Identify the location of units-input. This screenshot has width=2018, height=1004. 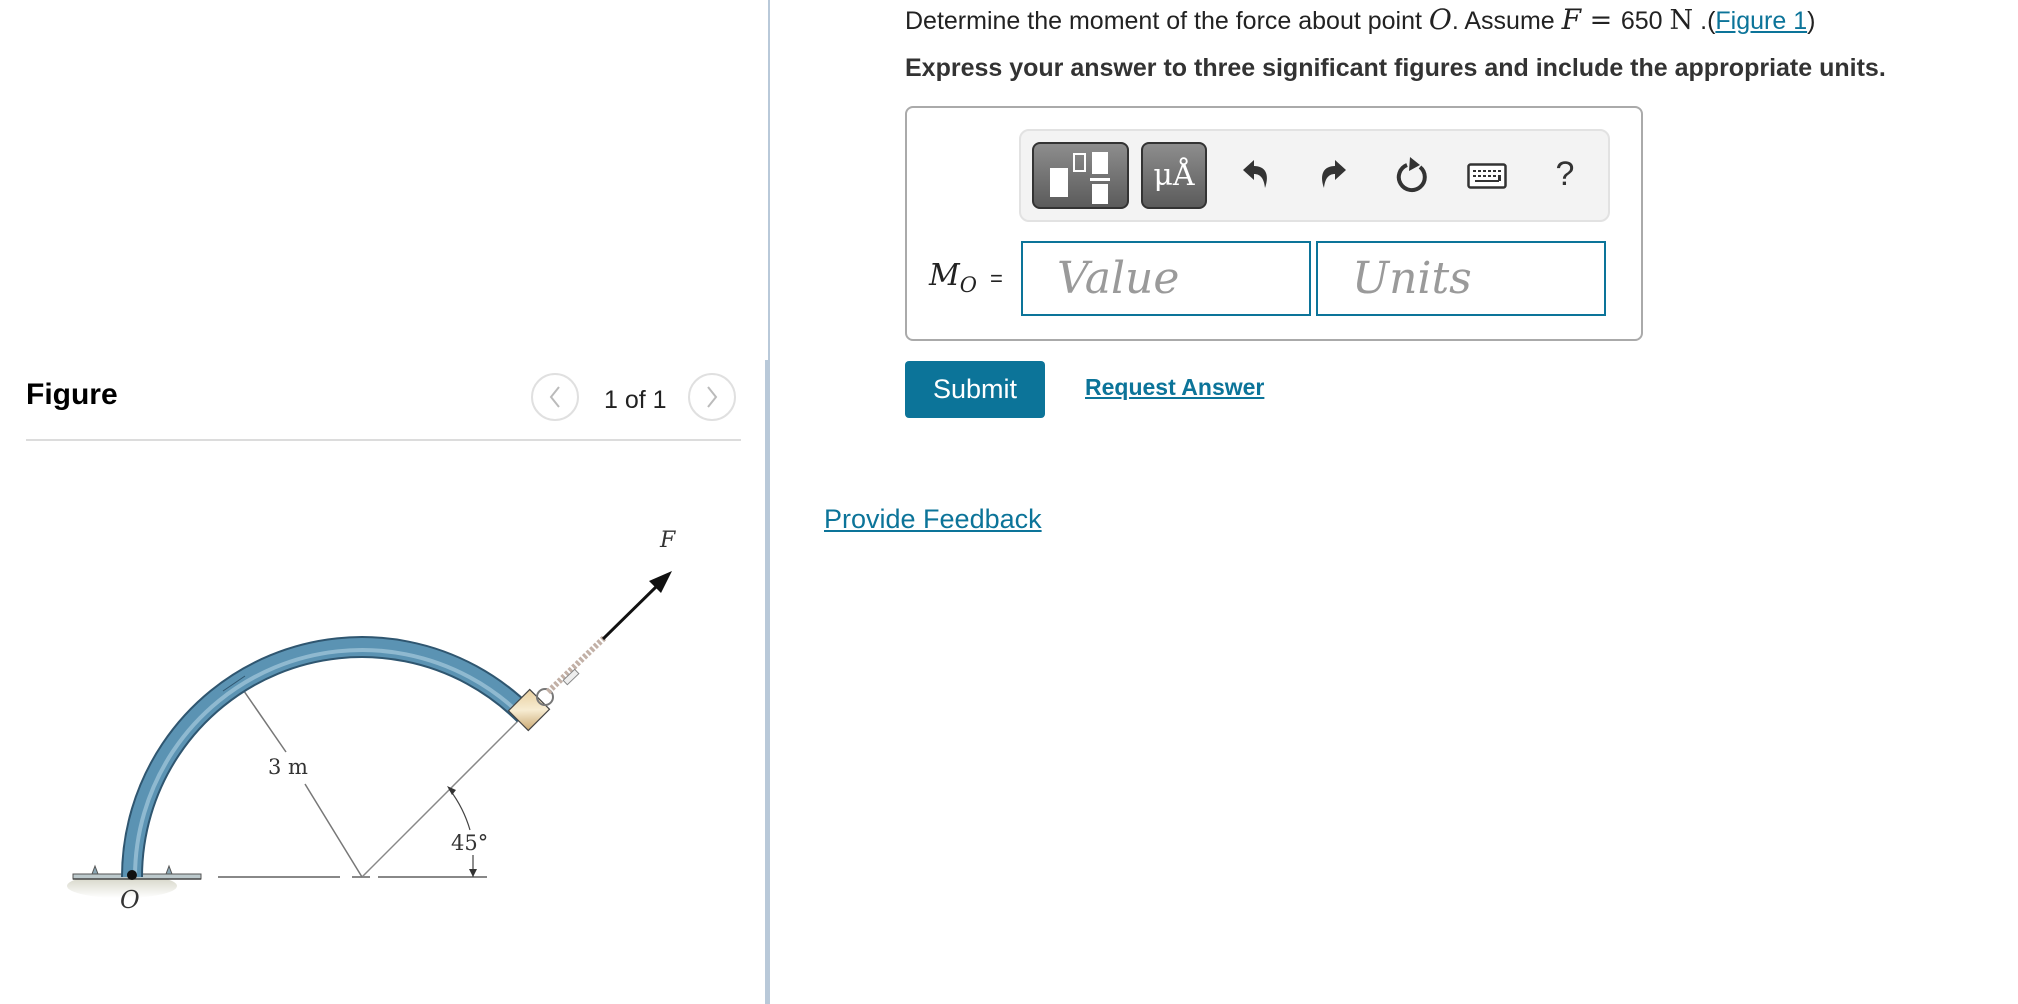
(1461, 278).